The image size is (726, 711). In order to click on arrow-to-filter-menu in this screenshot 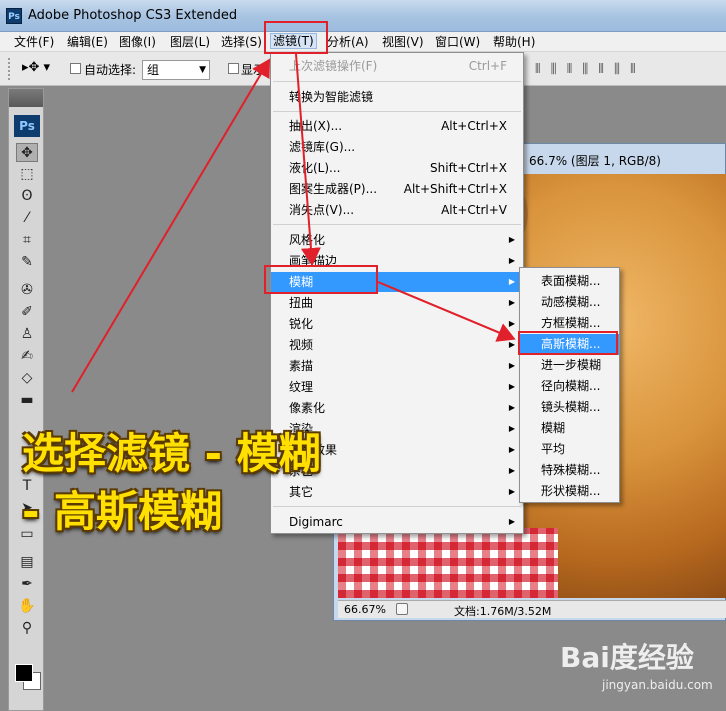, I will do `click(171, 225)`.